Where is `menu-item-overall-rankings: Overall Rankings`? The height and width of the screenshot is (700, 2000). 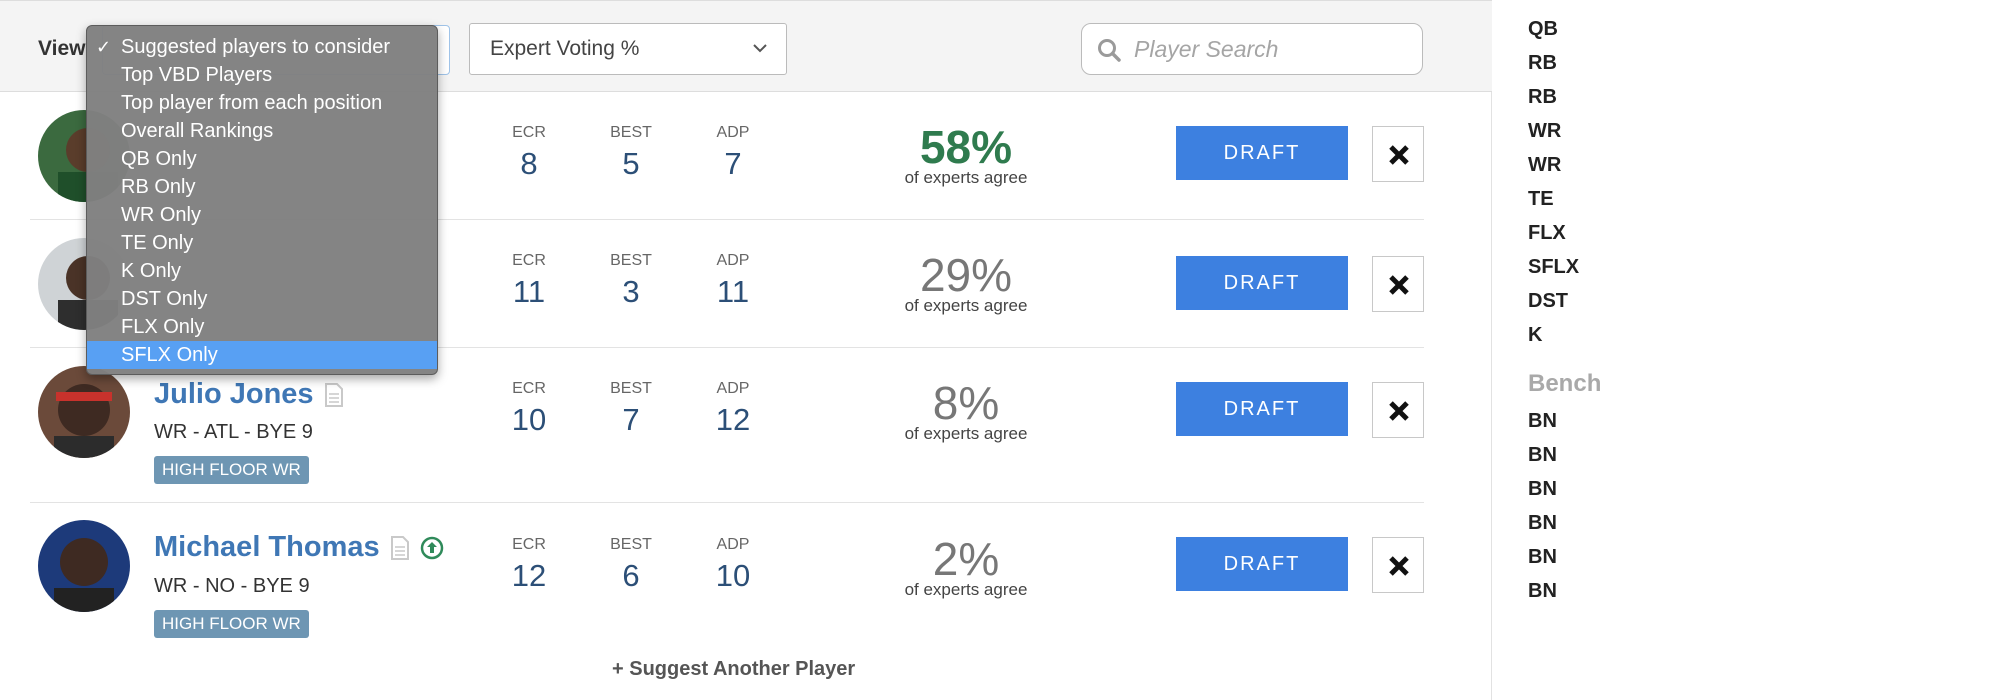
menu-item-overall-rankings: Overall Rankings is located at coordinates (262, 131).